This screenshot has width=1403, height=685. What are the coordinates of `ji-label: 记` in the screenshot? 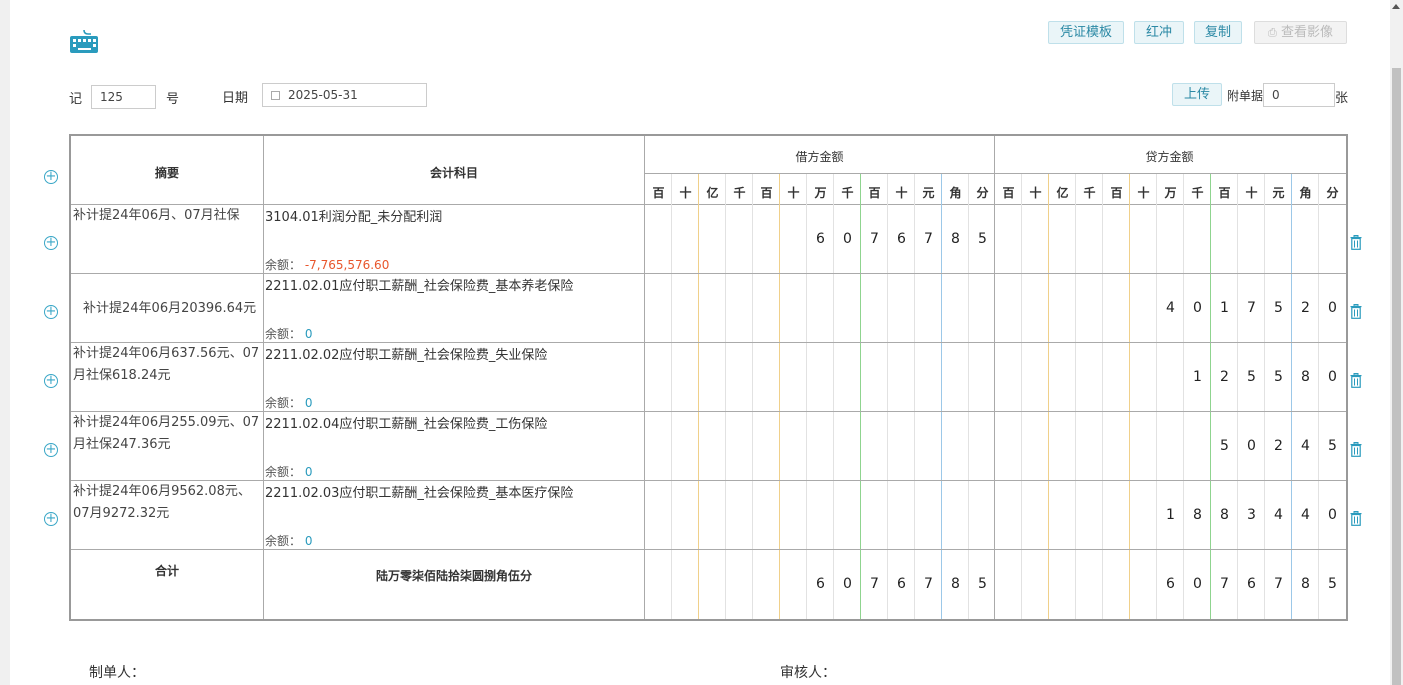 It's located at (76, 99).